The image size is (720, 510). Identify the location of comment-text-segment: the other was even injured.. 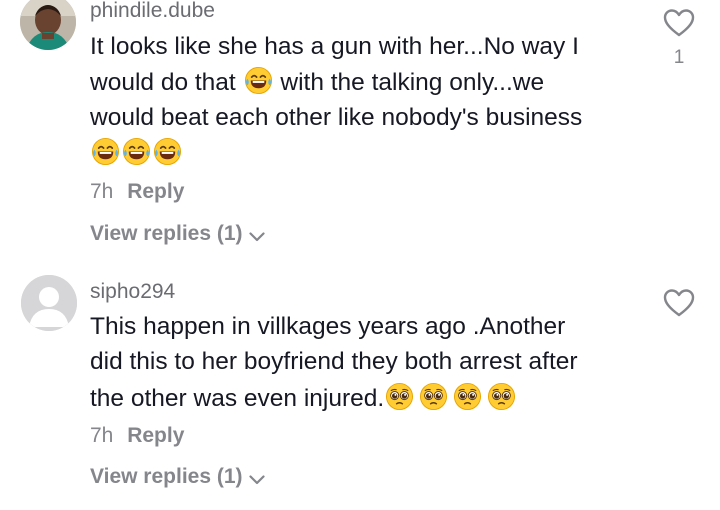
(237, 398).